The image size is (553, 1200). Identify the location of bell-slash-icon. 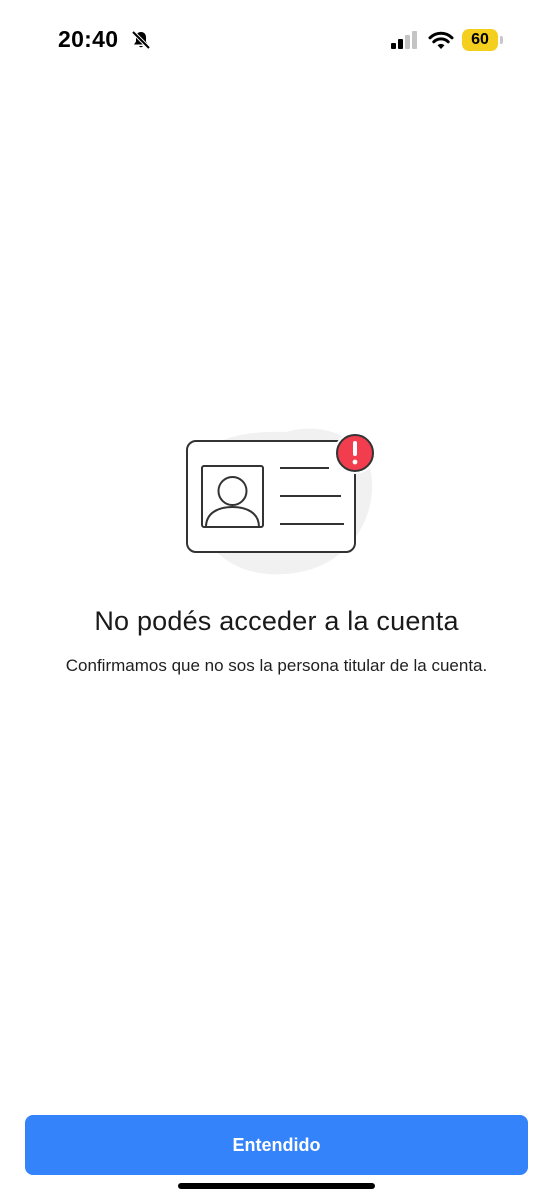
(141, 40).